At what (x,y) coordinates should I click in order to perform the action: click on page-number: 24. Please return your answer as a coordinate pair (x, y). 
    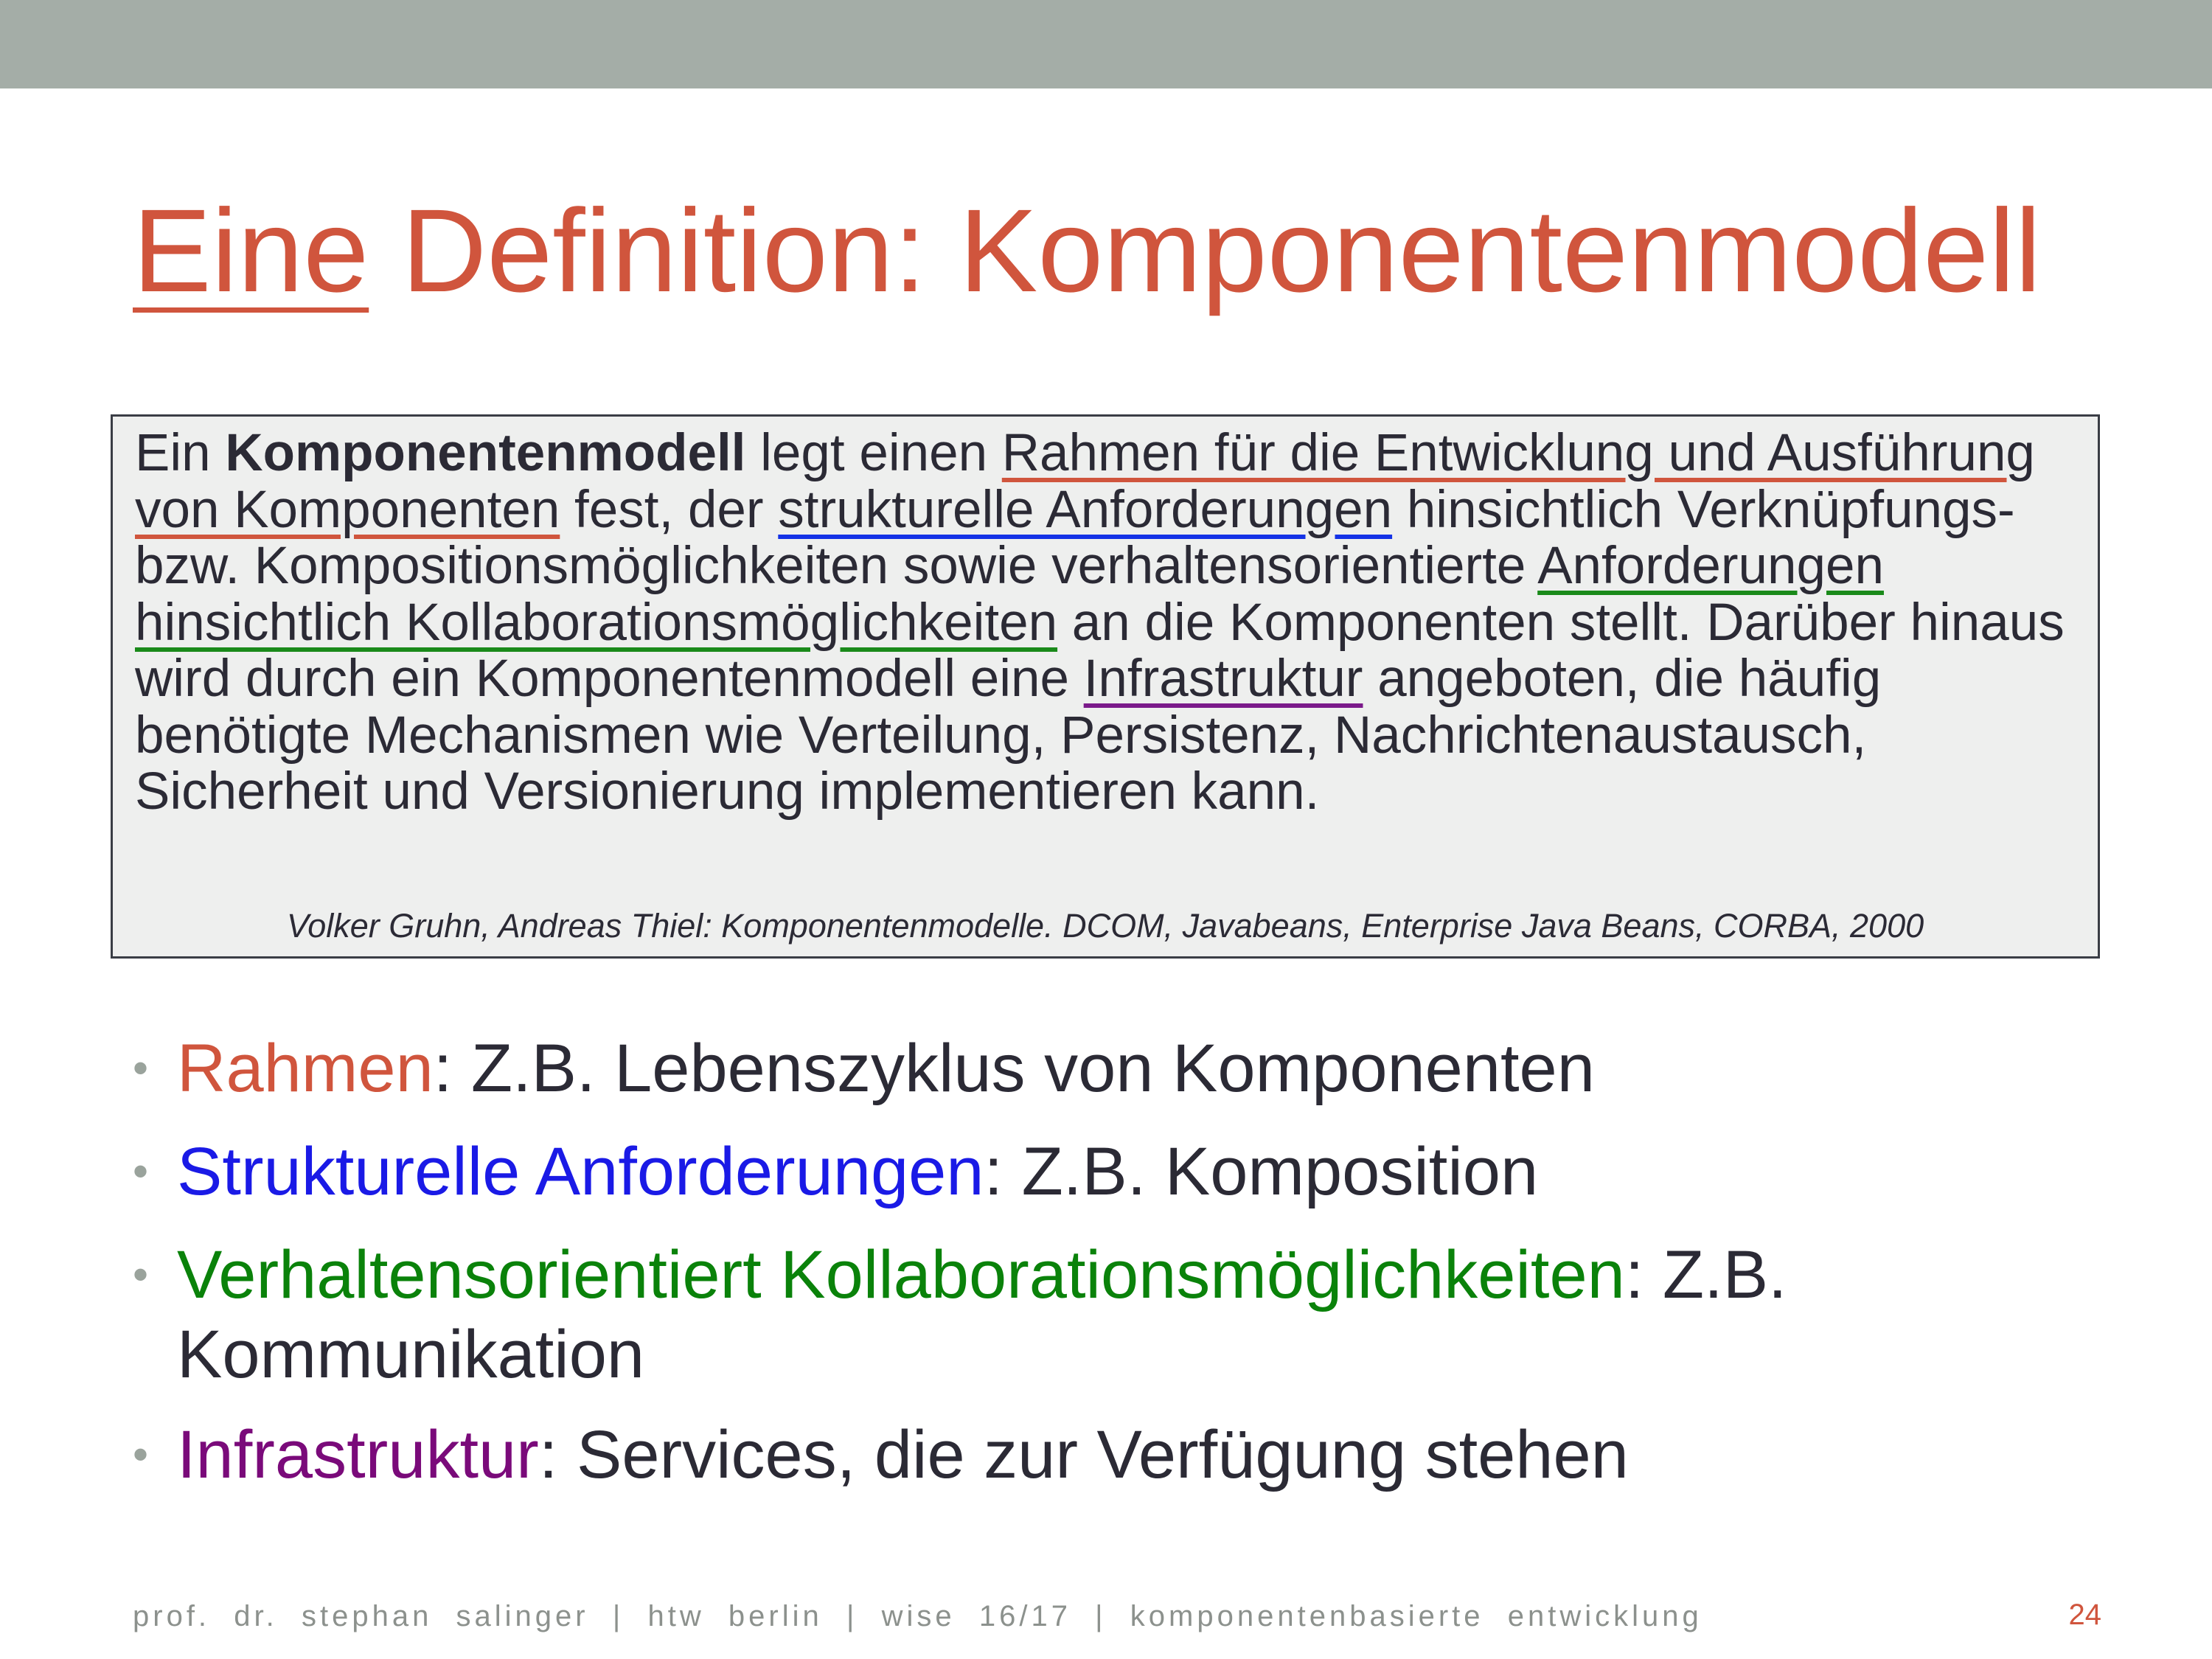
    Looking at the image, I should click on (2085, 1615).